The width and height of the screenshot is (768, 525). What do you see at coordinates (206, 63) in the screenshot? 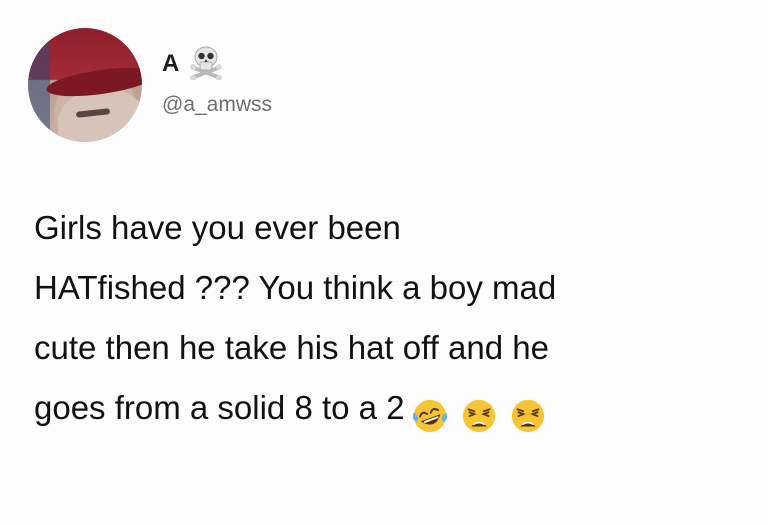
I see `skull-and-crossbones-icon` at bounding box center [206, 63].